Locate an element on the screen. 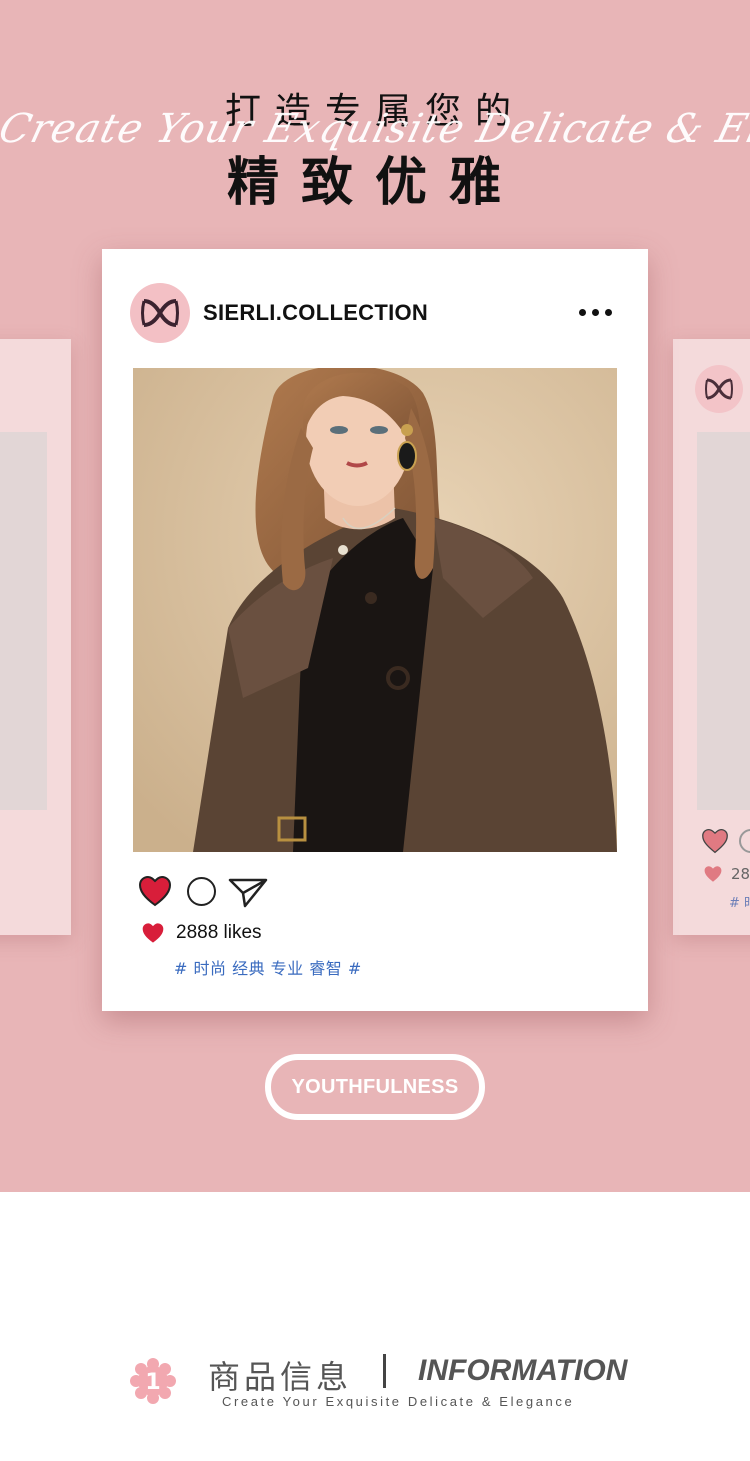 This screenshot has width=750, height=1461. side-likes-text: 288 is located at coordinates (740, 874).